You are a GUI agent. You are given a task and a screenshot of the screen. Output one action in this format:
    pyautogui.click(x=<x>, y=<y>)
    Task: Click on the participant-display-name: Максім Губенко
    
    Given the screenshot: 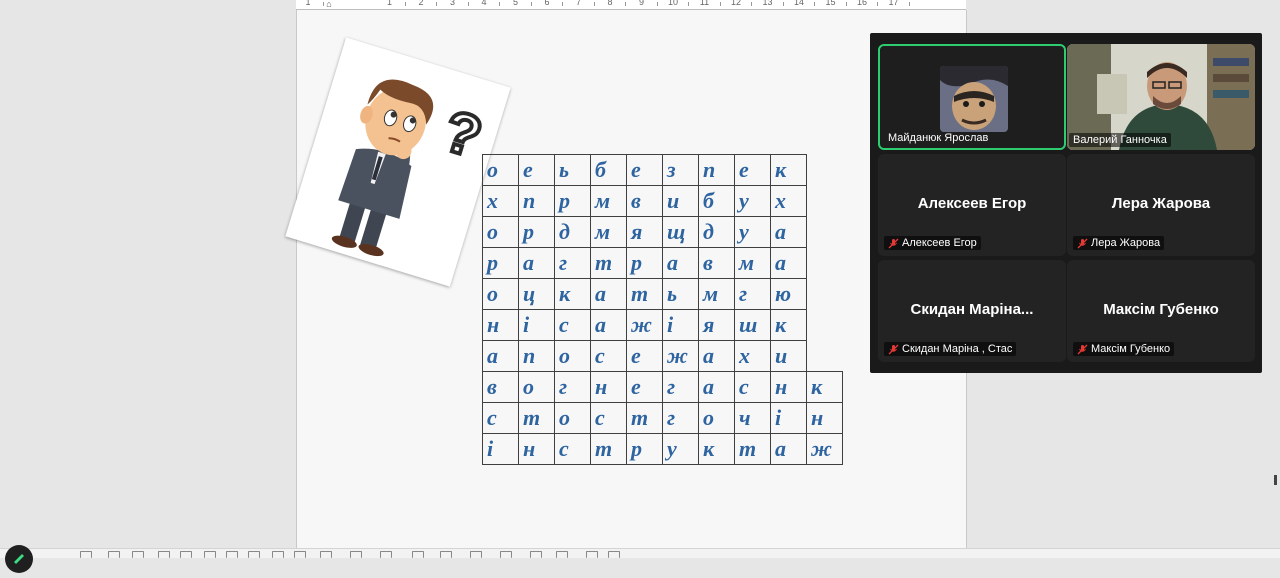 What is the action you would take?
    pyautogui.click(x=1161, y=309)
    